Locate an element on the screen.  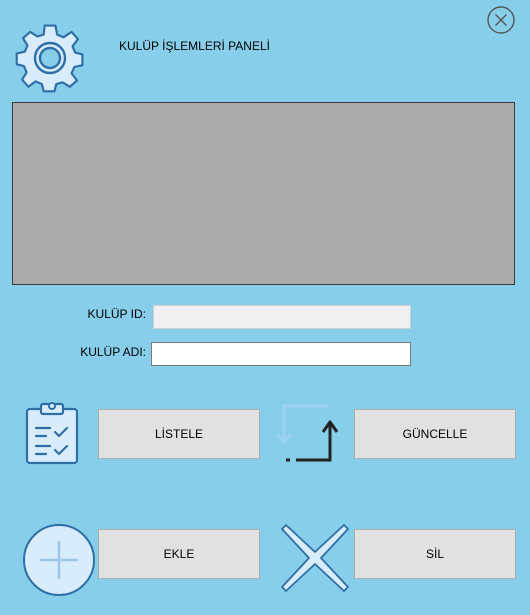
gear-icon is located at coordinates (50, 58).